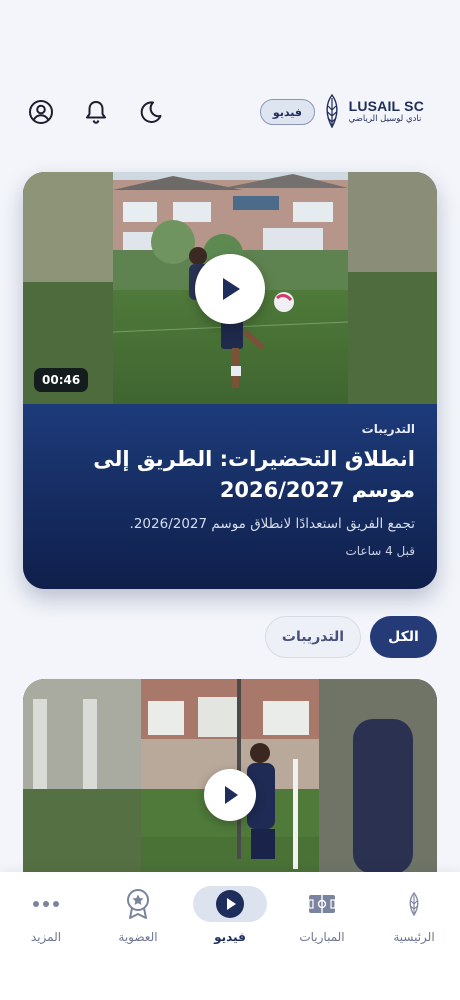  What do you see at coordinates (414, 937) in the screenshot?
I see `nav-label-home: الرئيسية` at bounding box center [414, 937].